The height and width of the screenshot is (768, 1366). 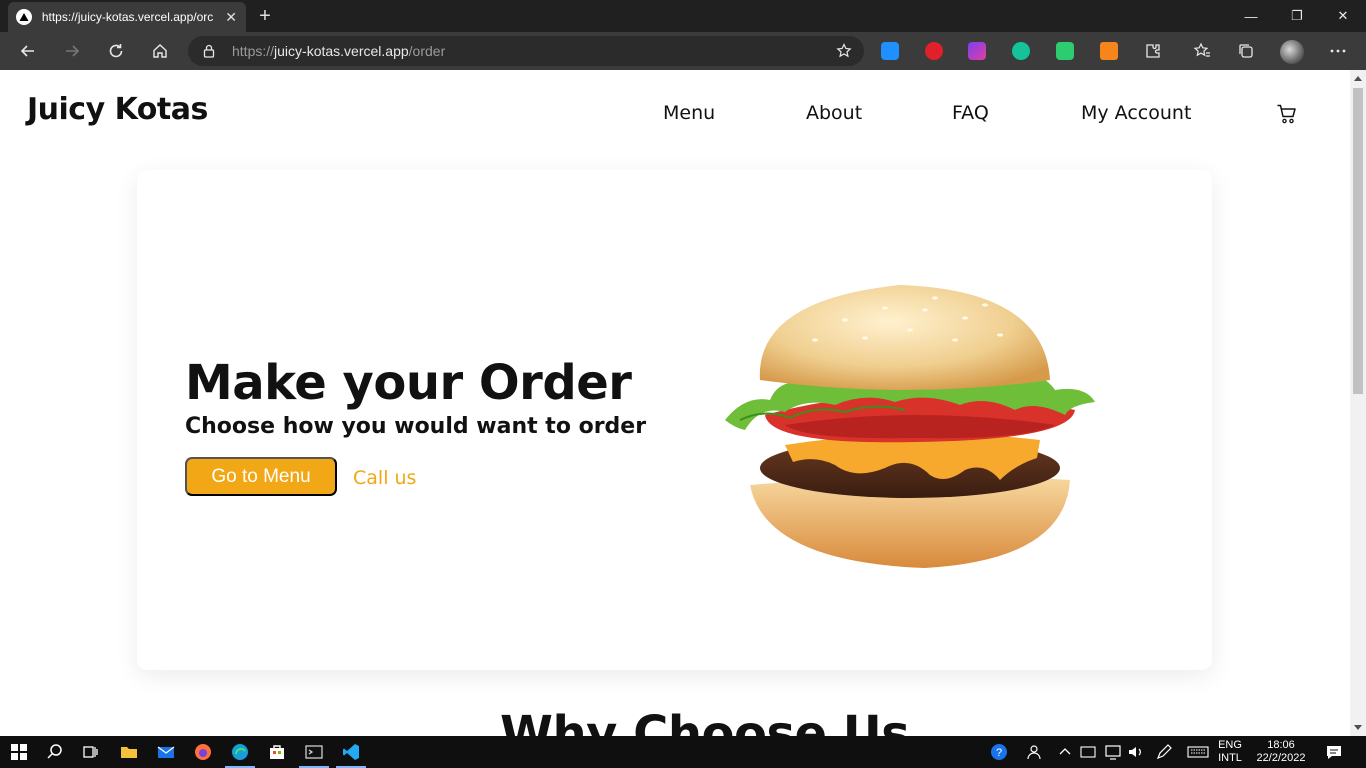 What do you see at coordinates (934, 51) in the screenshot?
I see `adblock-extension-icon` at bounding box center [934, 51].